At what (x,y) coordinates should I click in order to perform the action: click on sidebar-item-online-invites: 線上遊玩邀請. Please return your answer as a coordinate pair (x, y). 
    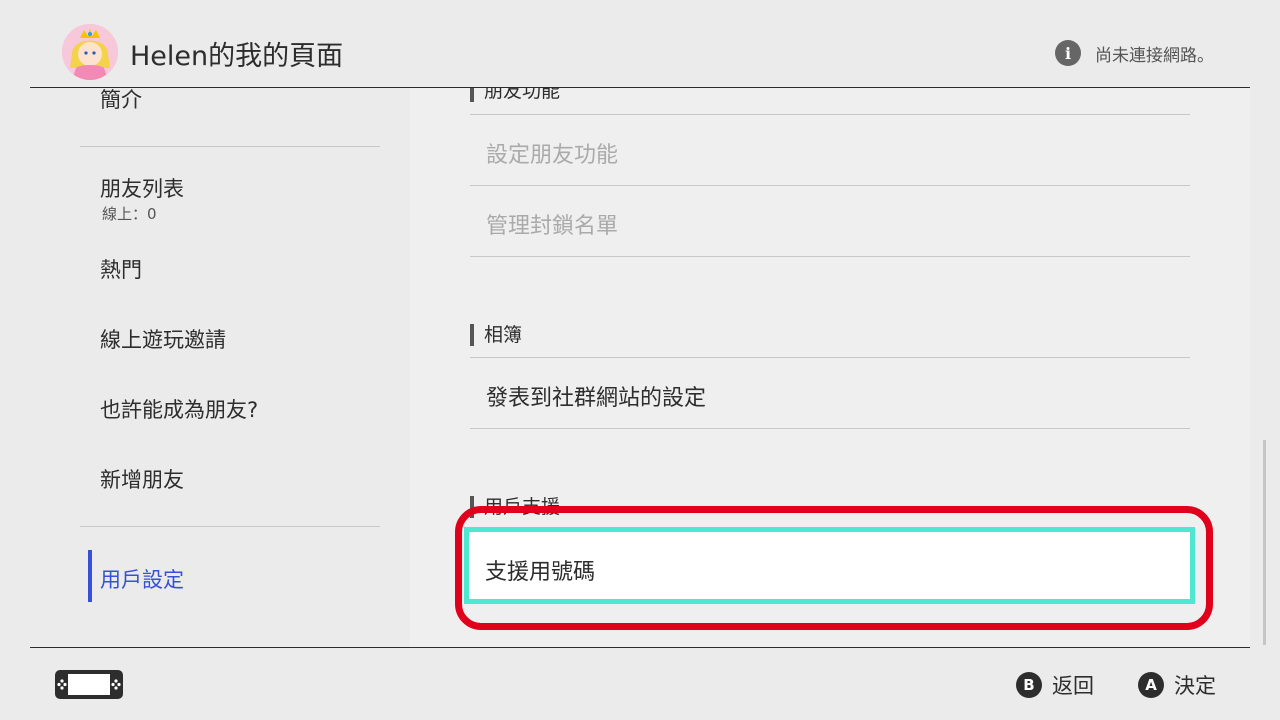
    Looking at the image, I should click on (163, 339).